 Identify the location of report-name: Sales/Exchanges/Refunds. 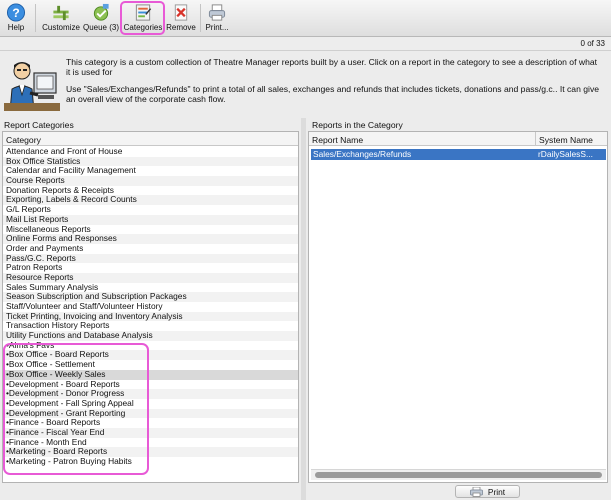
(362, 154).